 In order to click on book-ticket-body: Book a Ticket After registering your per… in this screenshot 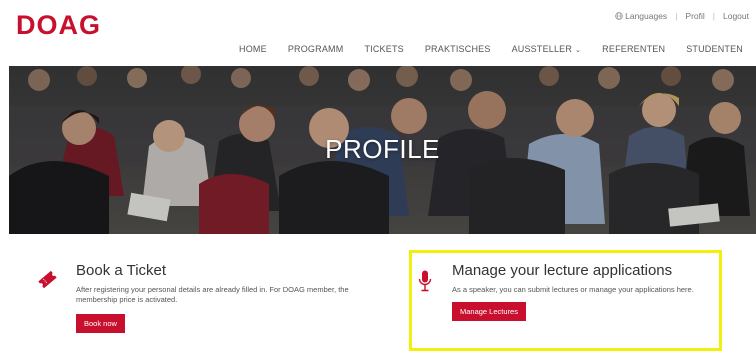, I will do `click(221, 297)`.